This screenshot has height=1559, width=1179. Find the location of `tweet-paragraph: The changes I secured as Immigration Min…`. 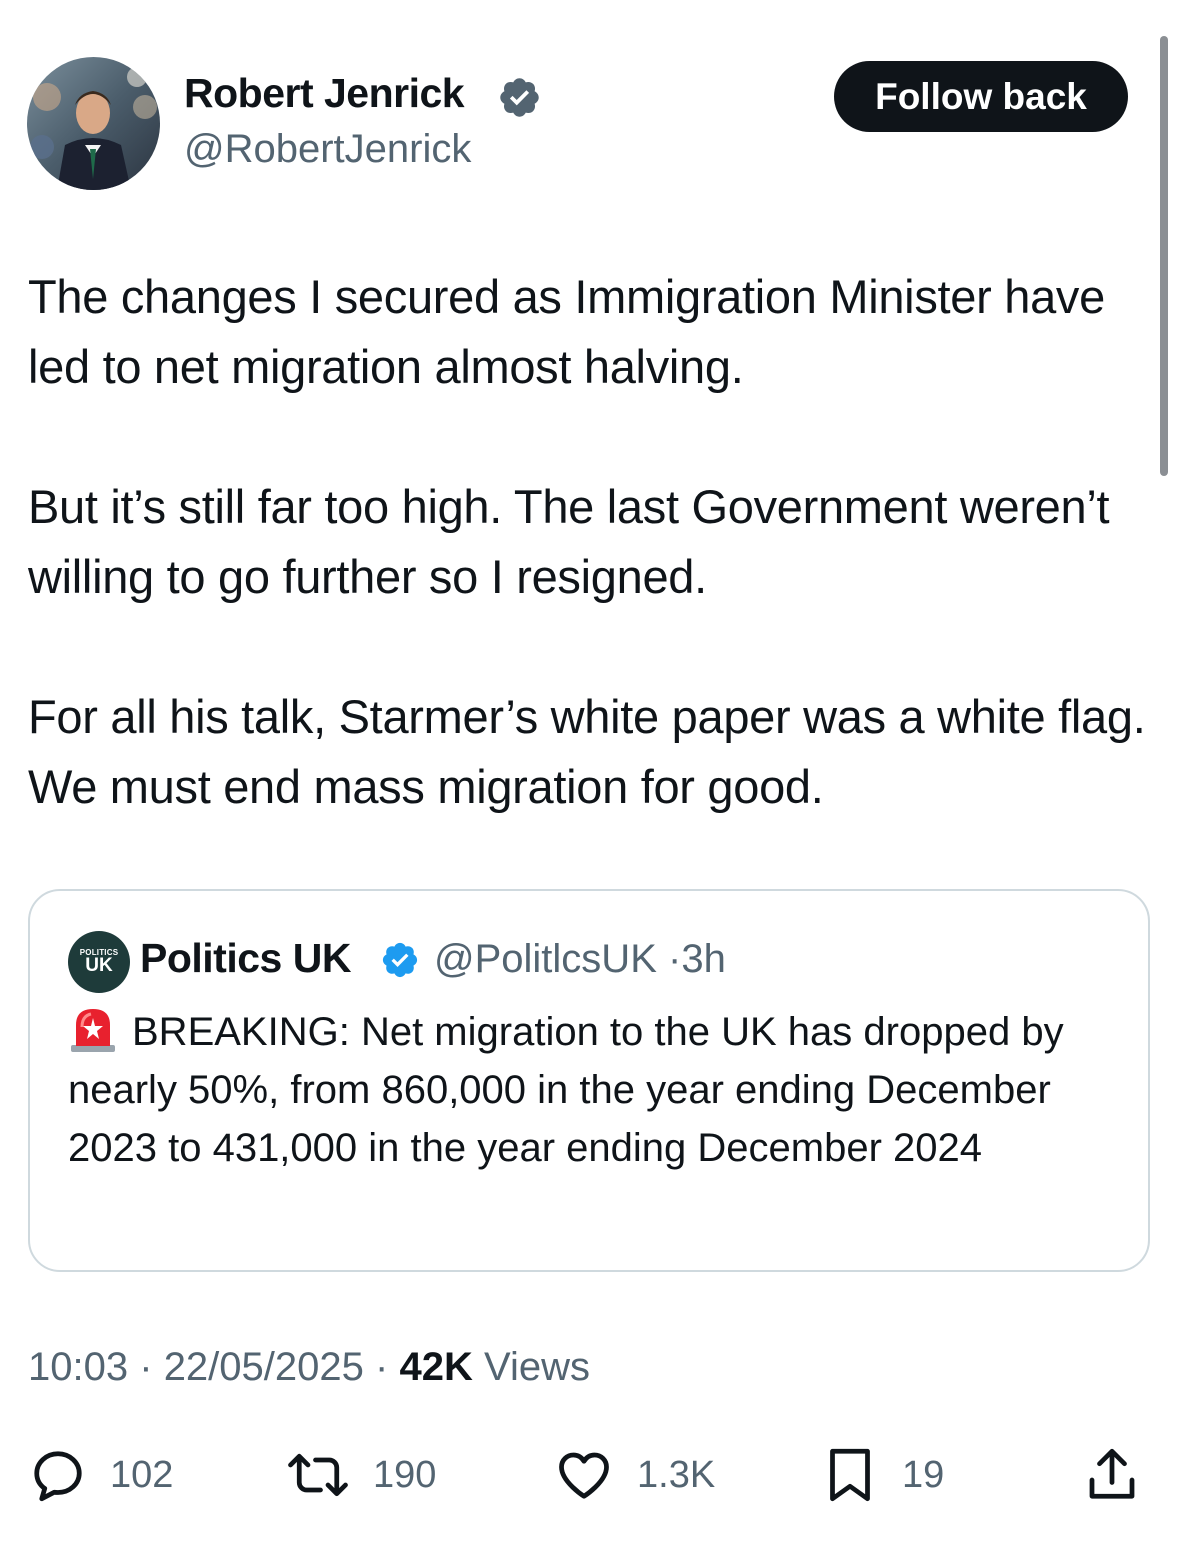

tweet-paragraph: The changes I secured as Immigration Min… is located at coordinates (566, 331).